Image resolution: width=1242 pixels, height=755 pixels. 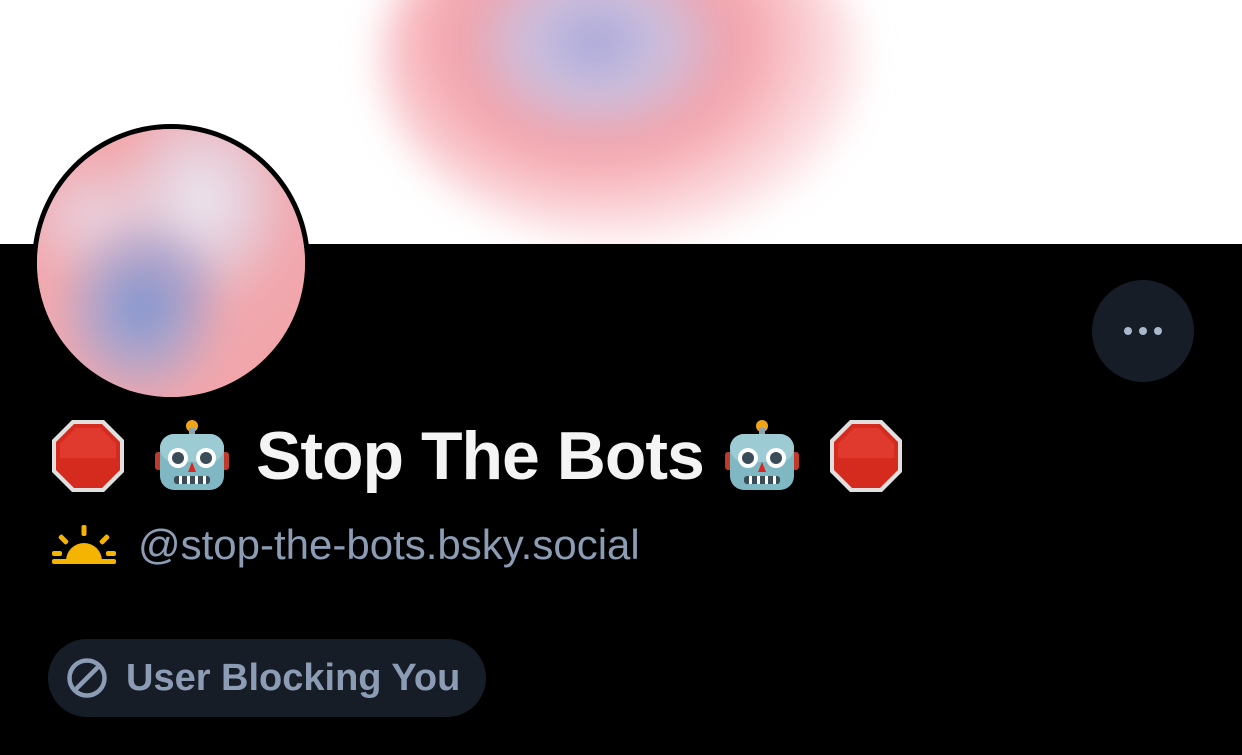 I want to click on banner-image, so click(x=620, y=120).